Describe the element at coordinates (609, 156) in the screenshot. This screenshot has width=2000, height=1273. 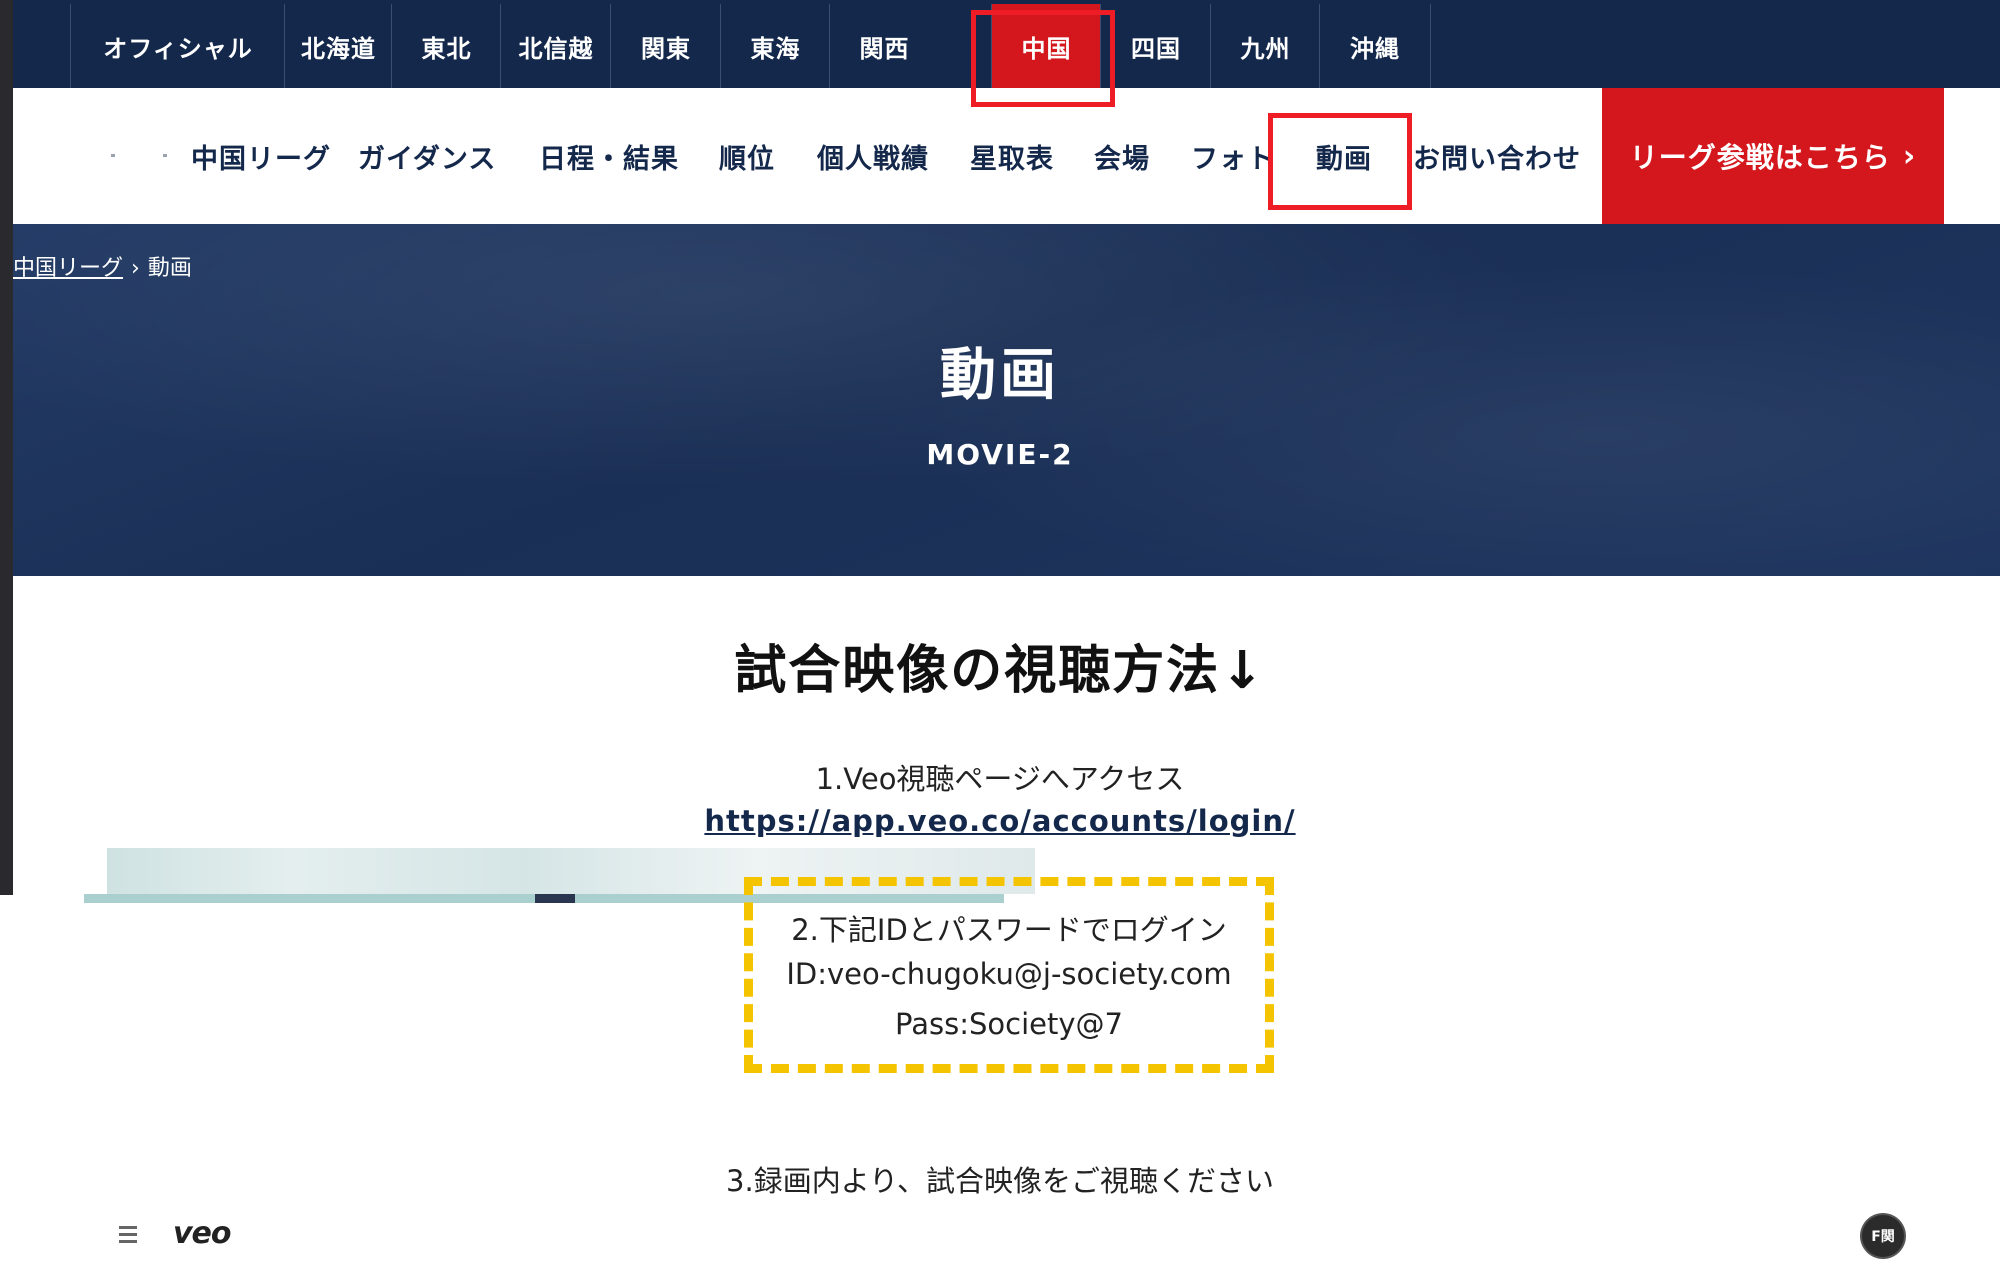
I see `nav-link-schedule: 日程・結果` at that location.